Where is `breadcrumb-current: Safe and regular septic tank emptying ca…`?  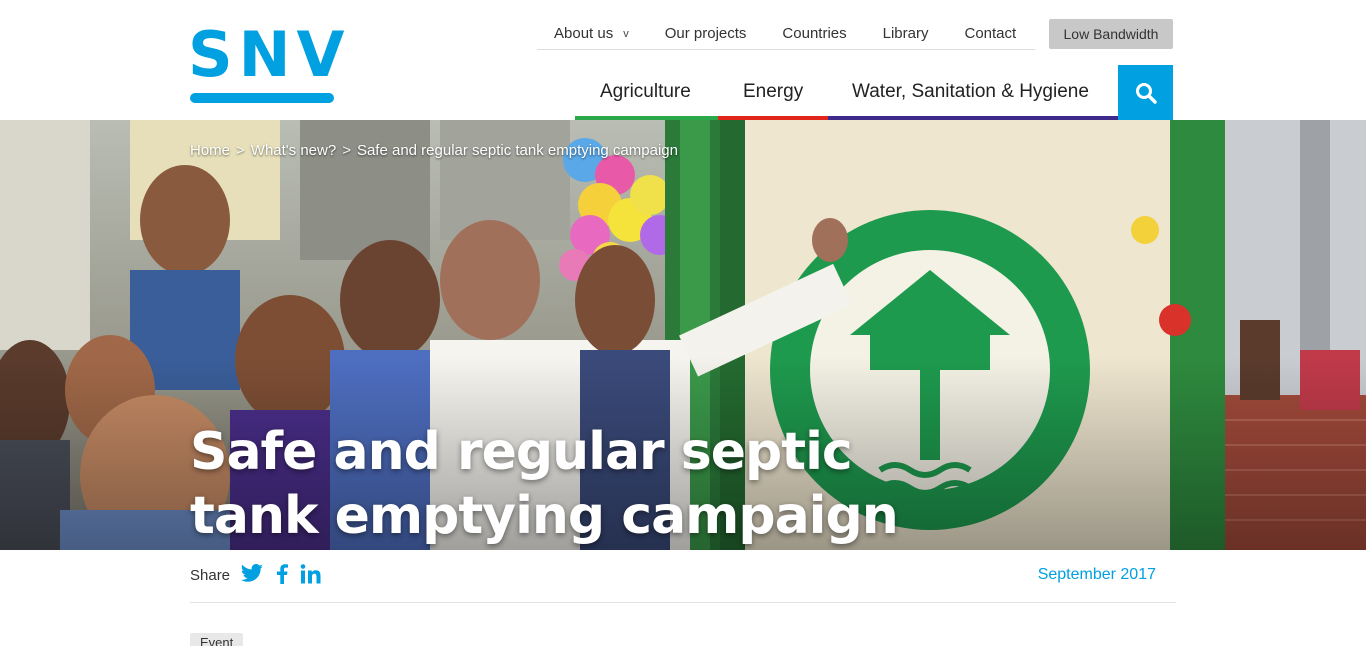
breadcrumb-current: Safe and regular septic tank emptying ca… is located at coordinates (517, 150).